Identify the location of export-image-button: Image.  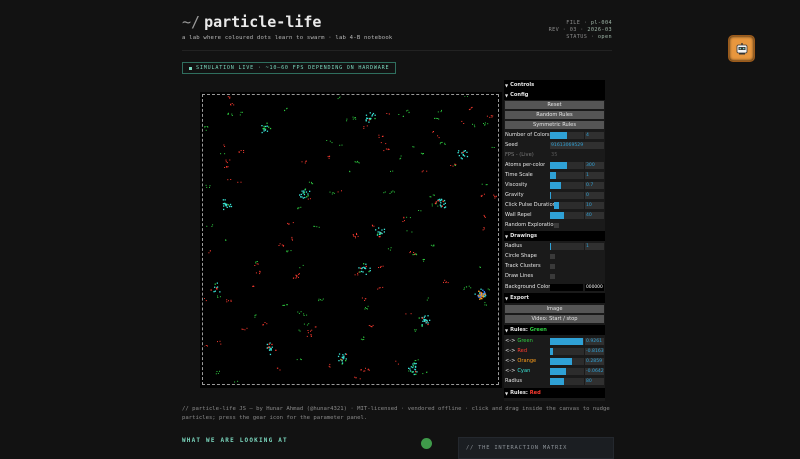
(554, 309).